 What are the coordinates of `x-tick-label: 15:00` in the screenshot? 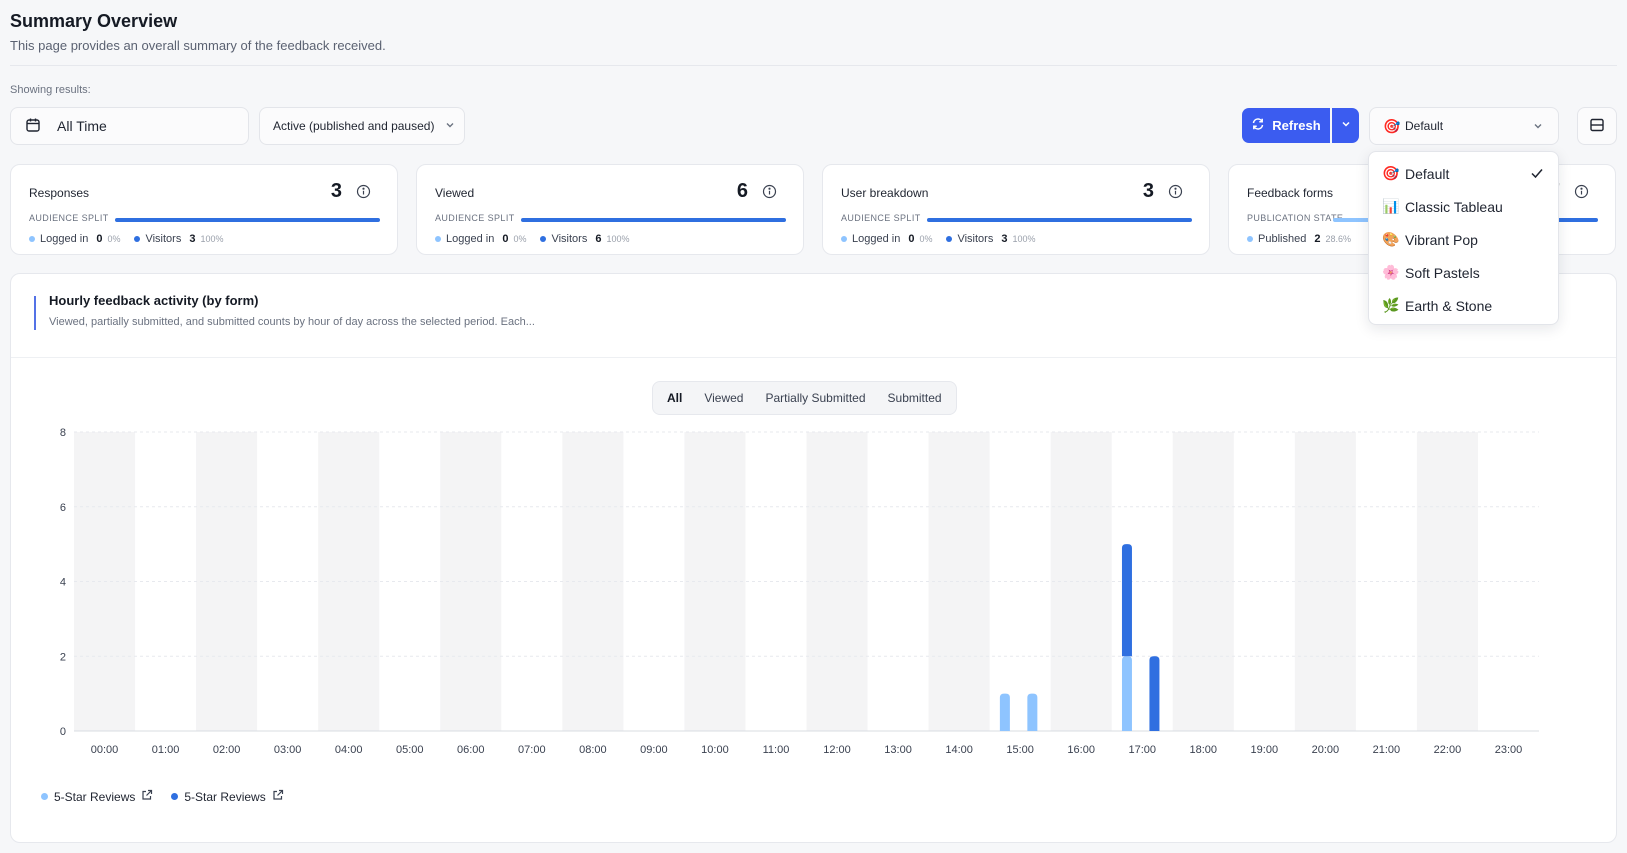 It's located at (1020, 750).